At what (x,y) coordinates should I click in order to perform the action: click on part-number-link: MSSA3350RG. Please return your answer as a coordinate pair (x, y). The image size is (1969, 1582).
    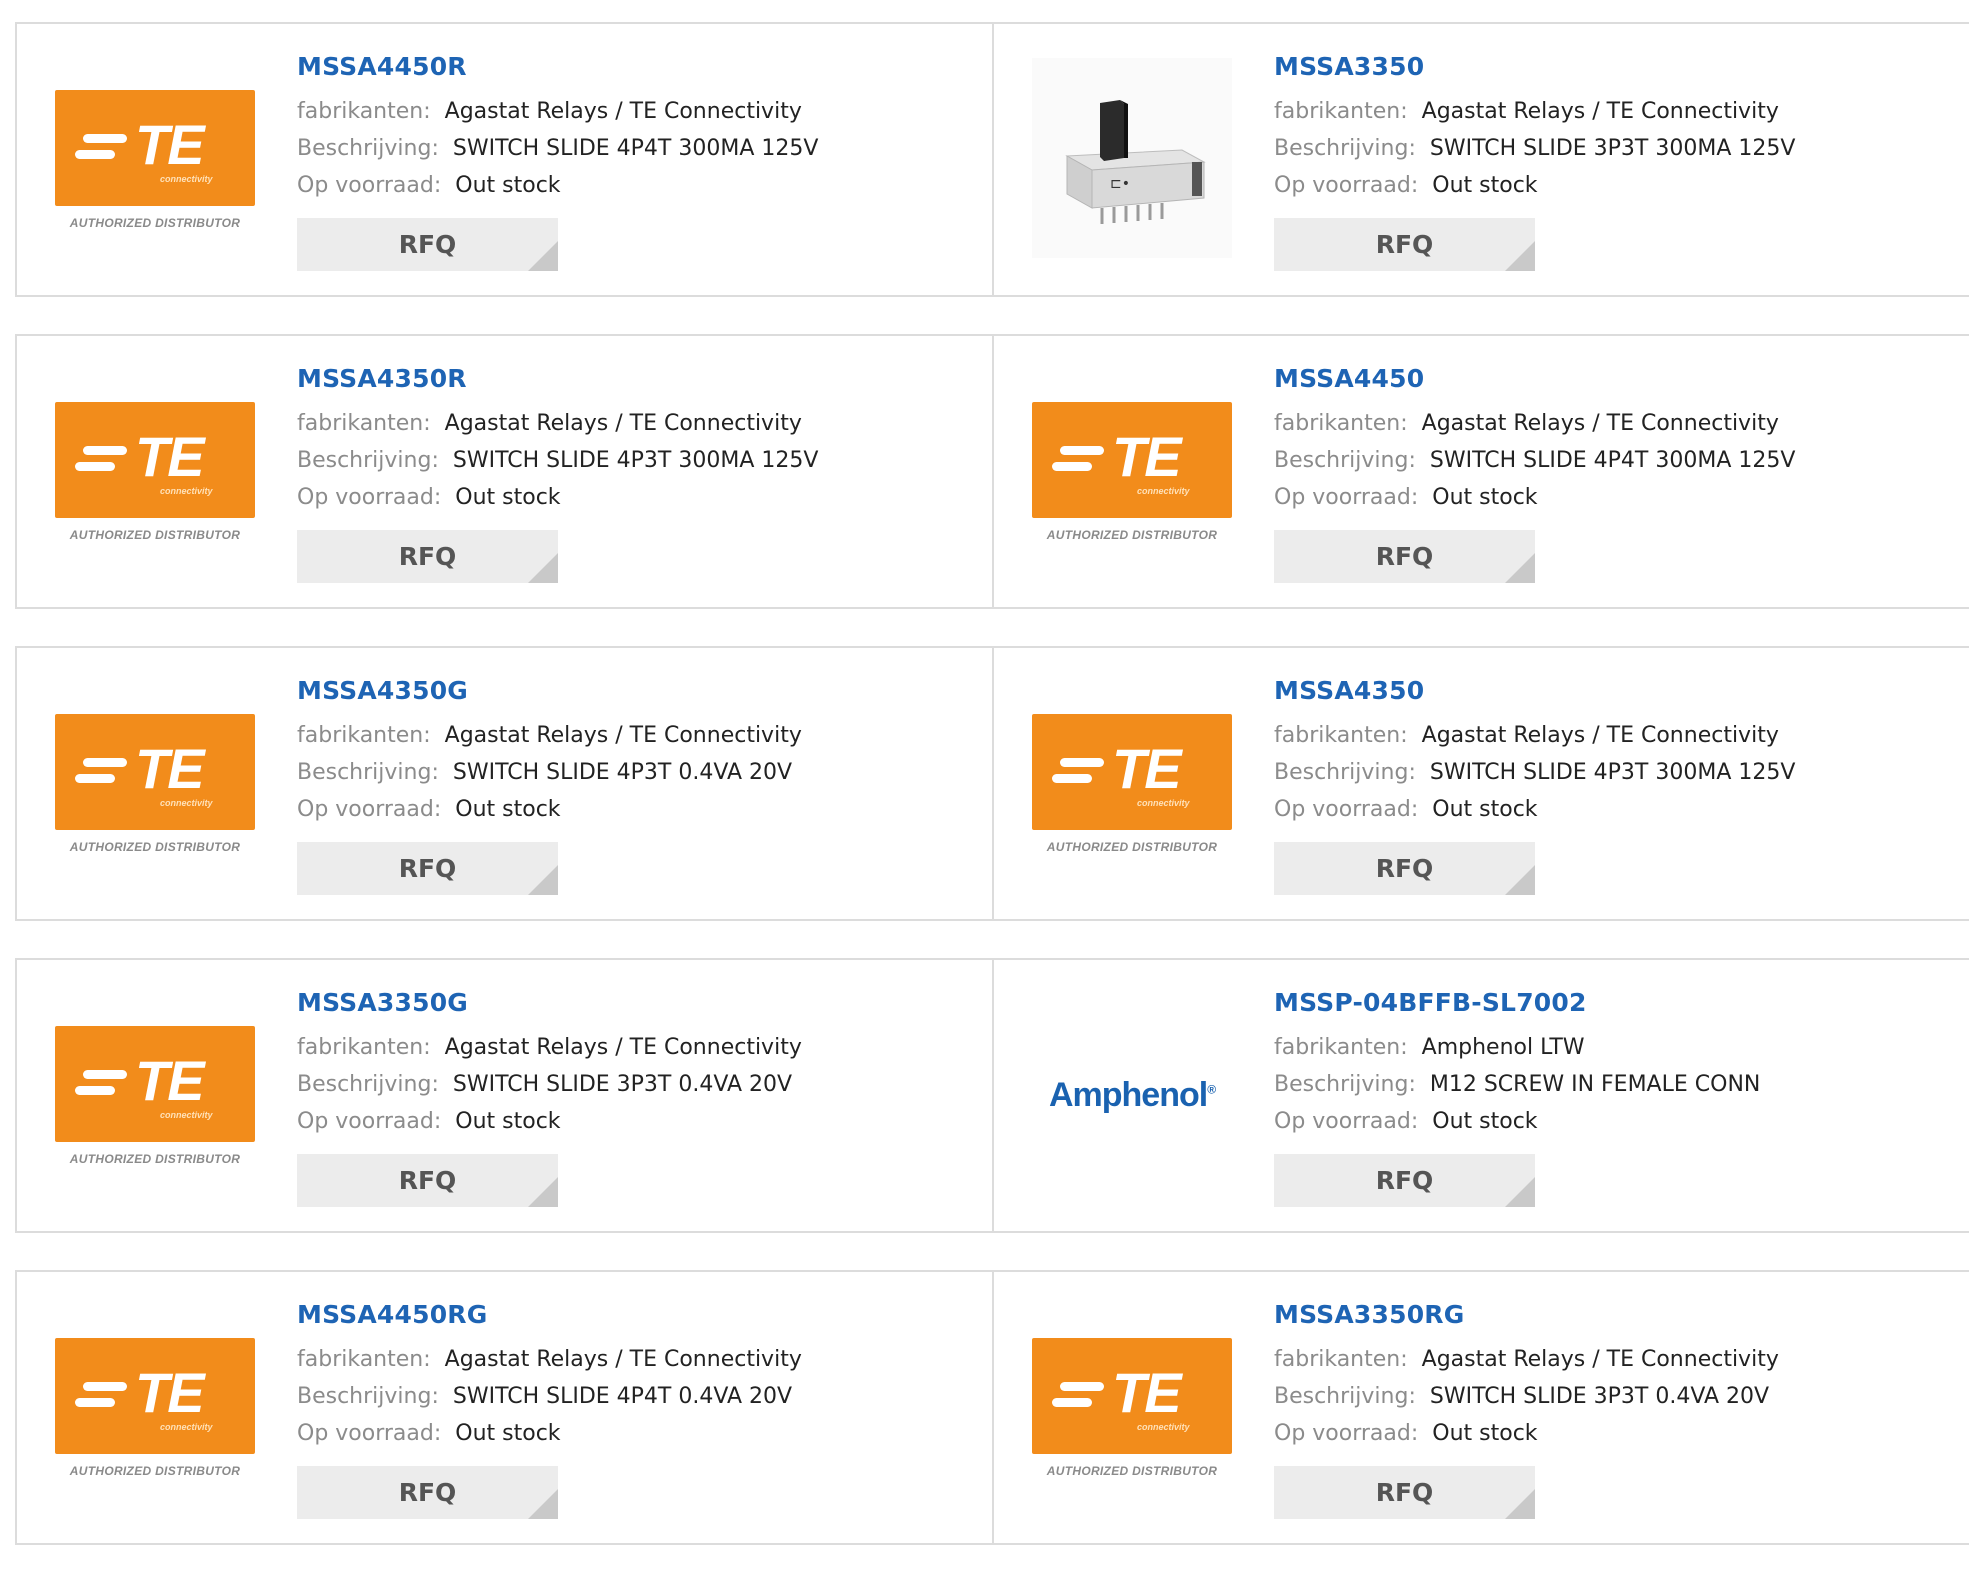
    Looking at the image, I should click on (1526, 1314).